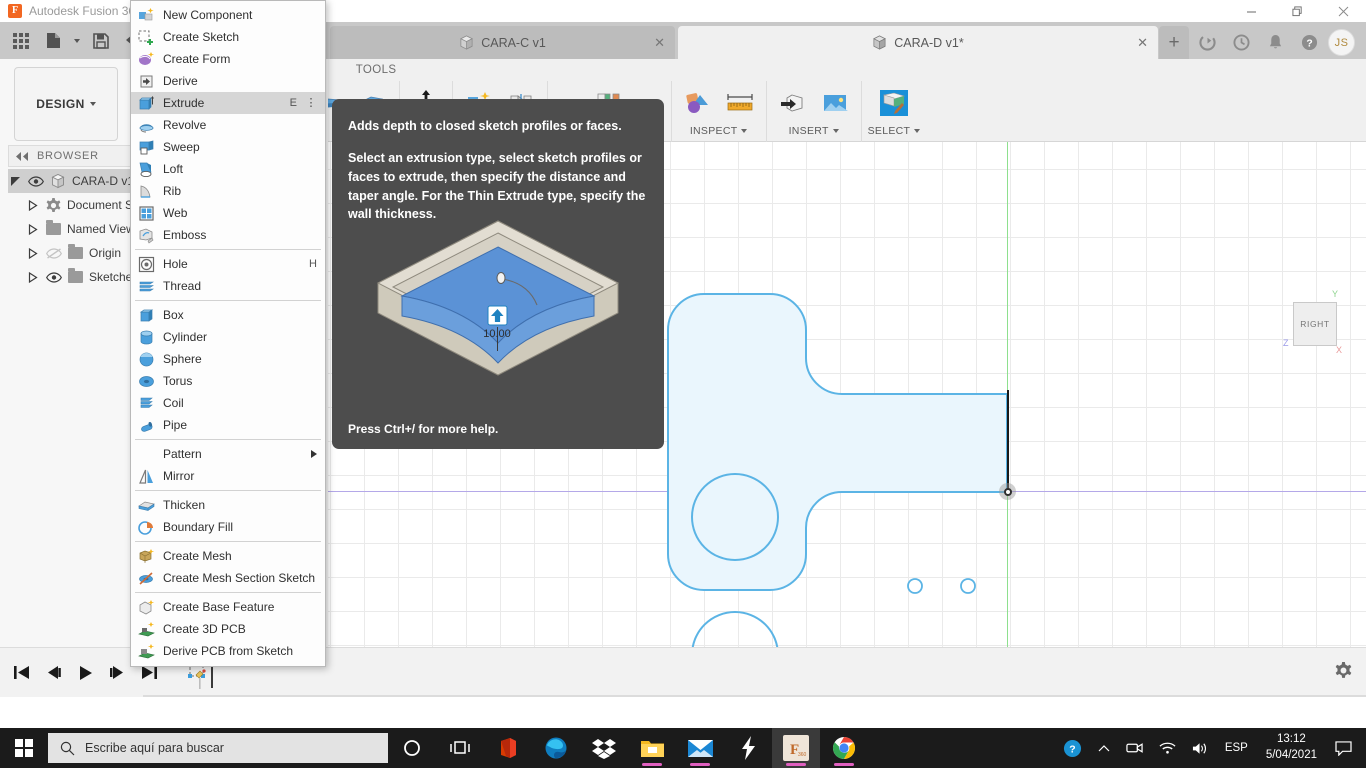 The image size is (1366, 768). What do you see at coordinates (53, 673) in the screenshot?
I see `step-back-icon` at bounding box center [53, 673].